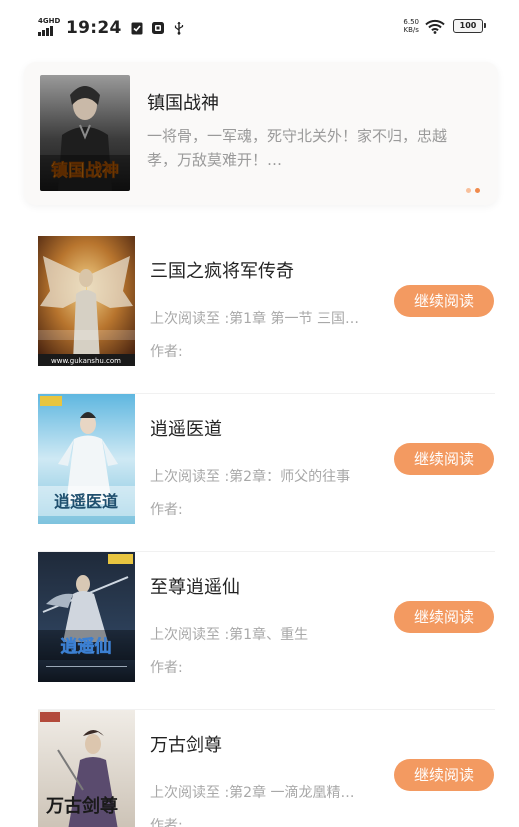  I want to click on wifi-icon, so click(435, 26).